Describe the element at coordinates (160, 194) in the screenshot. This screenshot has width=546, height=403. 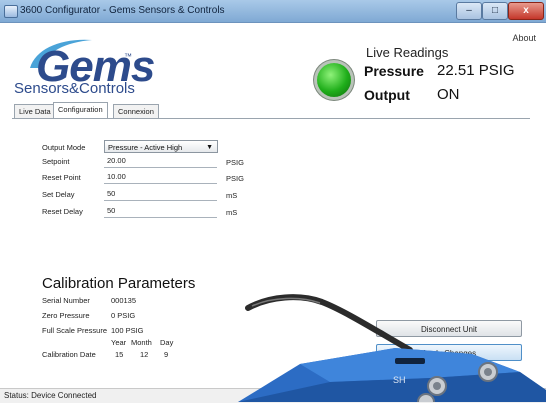
I see `set-delay-input: 50` at that location.